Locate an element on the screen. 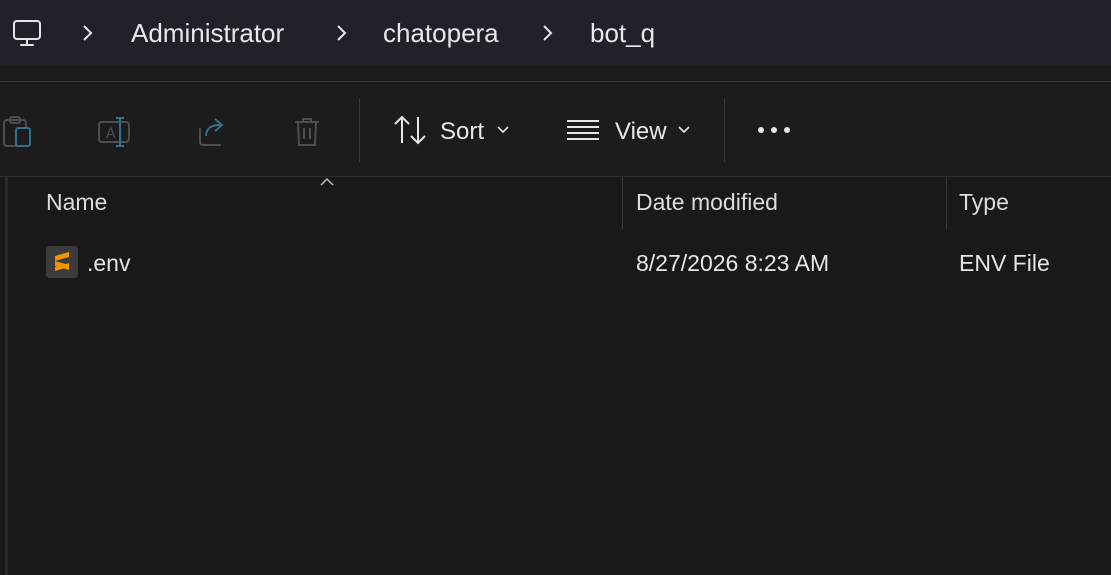 The width and height of the screenshot is (1111, 575). view-label: View is located at coordinates (641, 131).